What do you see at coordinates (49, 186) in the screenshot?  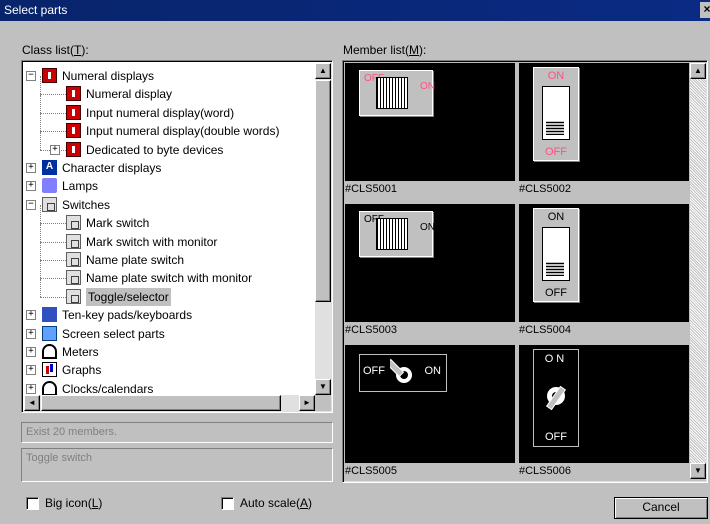 I see `lamp-icon` at bounding box center [49, 186].